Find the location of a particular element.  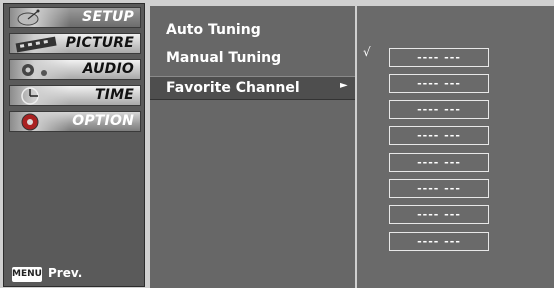

option-icon is located at coordinates (40, 121).